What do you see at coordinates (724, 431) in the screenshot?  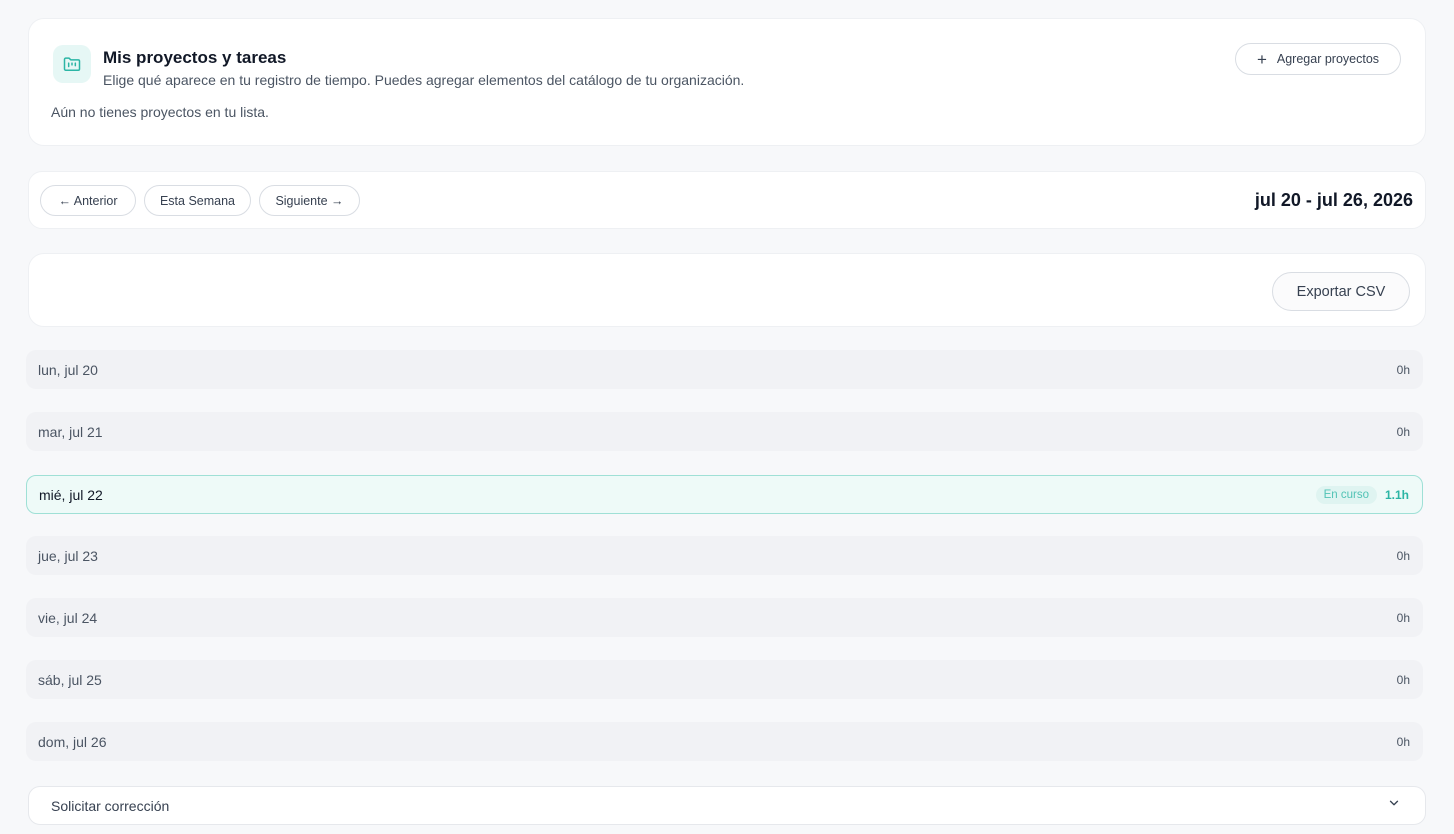 I see `day-row-tue: mar, jul 21 0h` at bounding box center [724, 431].